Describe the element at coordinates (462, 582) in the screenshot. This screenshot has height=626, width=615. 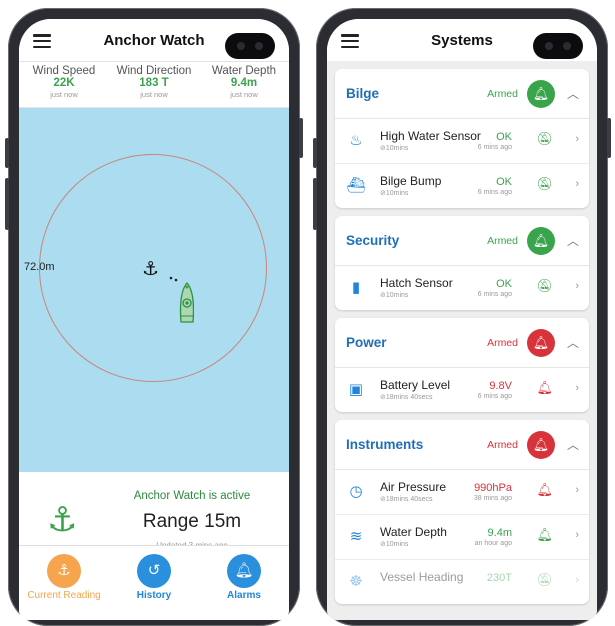
I see `sensor-row: ☸ Vessel Heading 230T 🔕︎ ›` at that location.